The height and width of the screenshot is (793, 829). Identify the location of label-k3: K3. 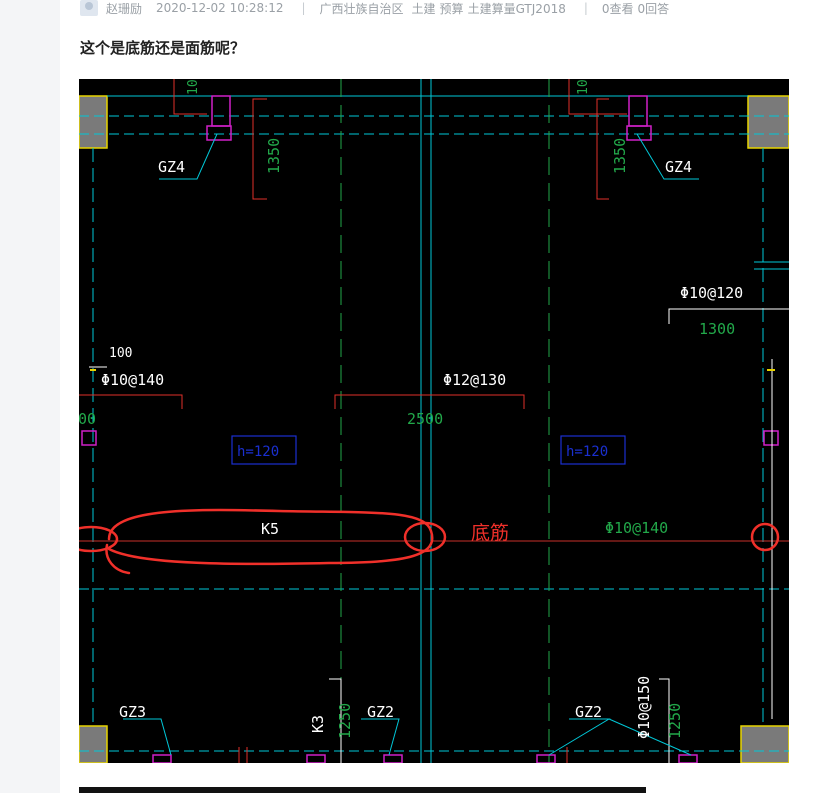
(318, 724).